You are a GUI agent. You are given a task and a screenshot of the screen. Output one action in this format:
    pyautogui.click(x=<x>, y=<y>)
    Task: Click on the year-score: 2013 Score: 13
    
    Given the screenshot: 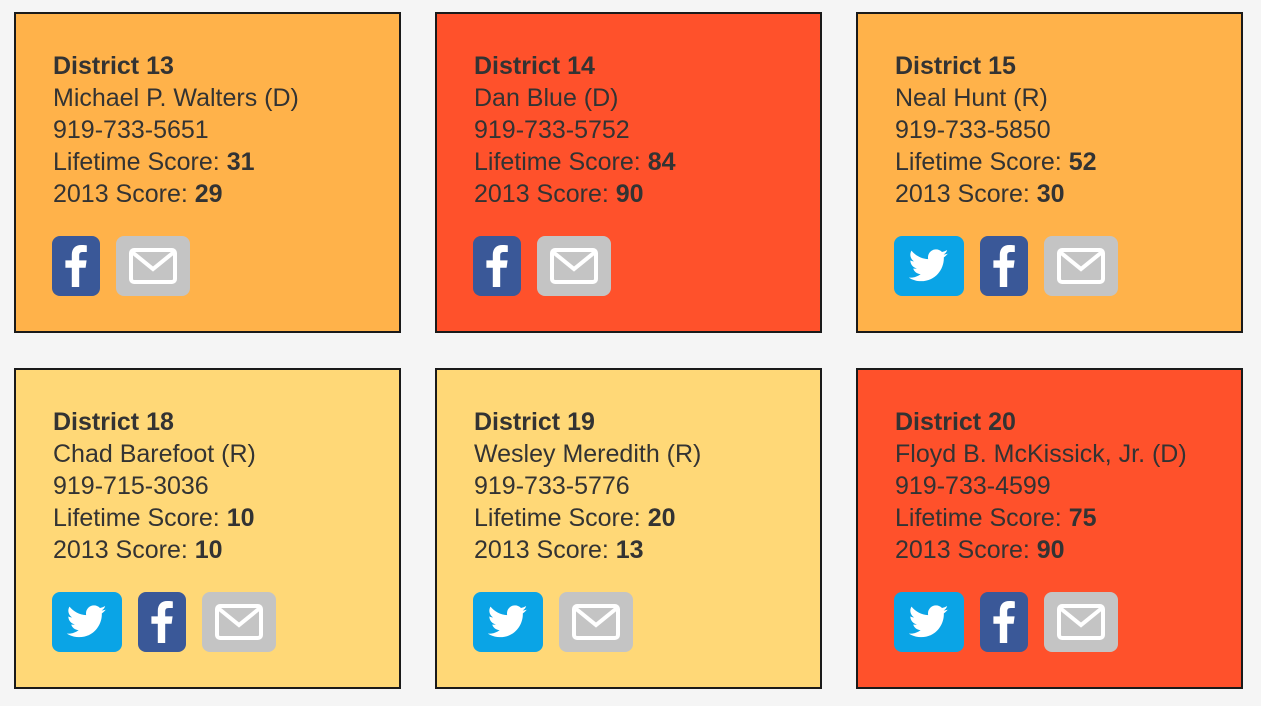 What is the action you would take?
    pyautogui.click(x=587, y=550)
    